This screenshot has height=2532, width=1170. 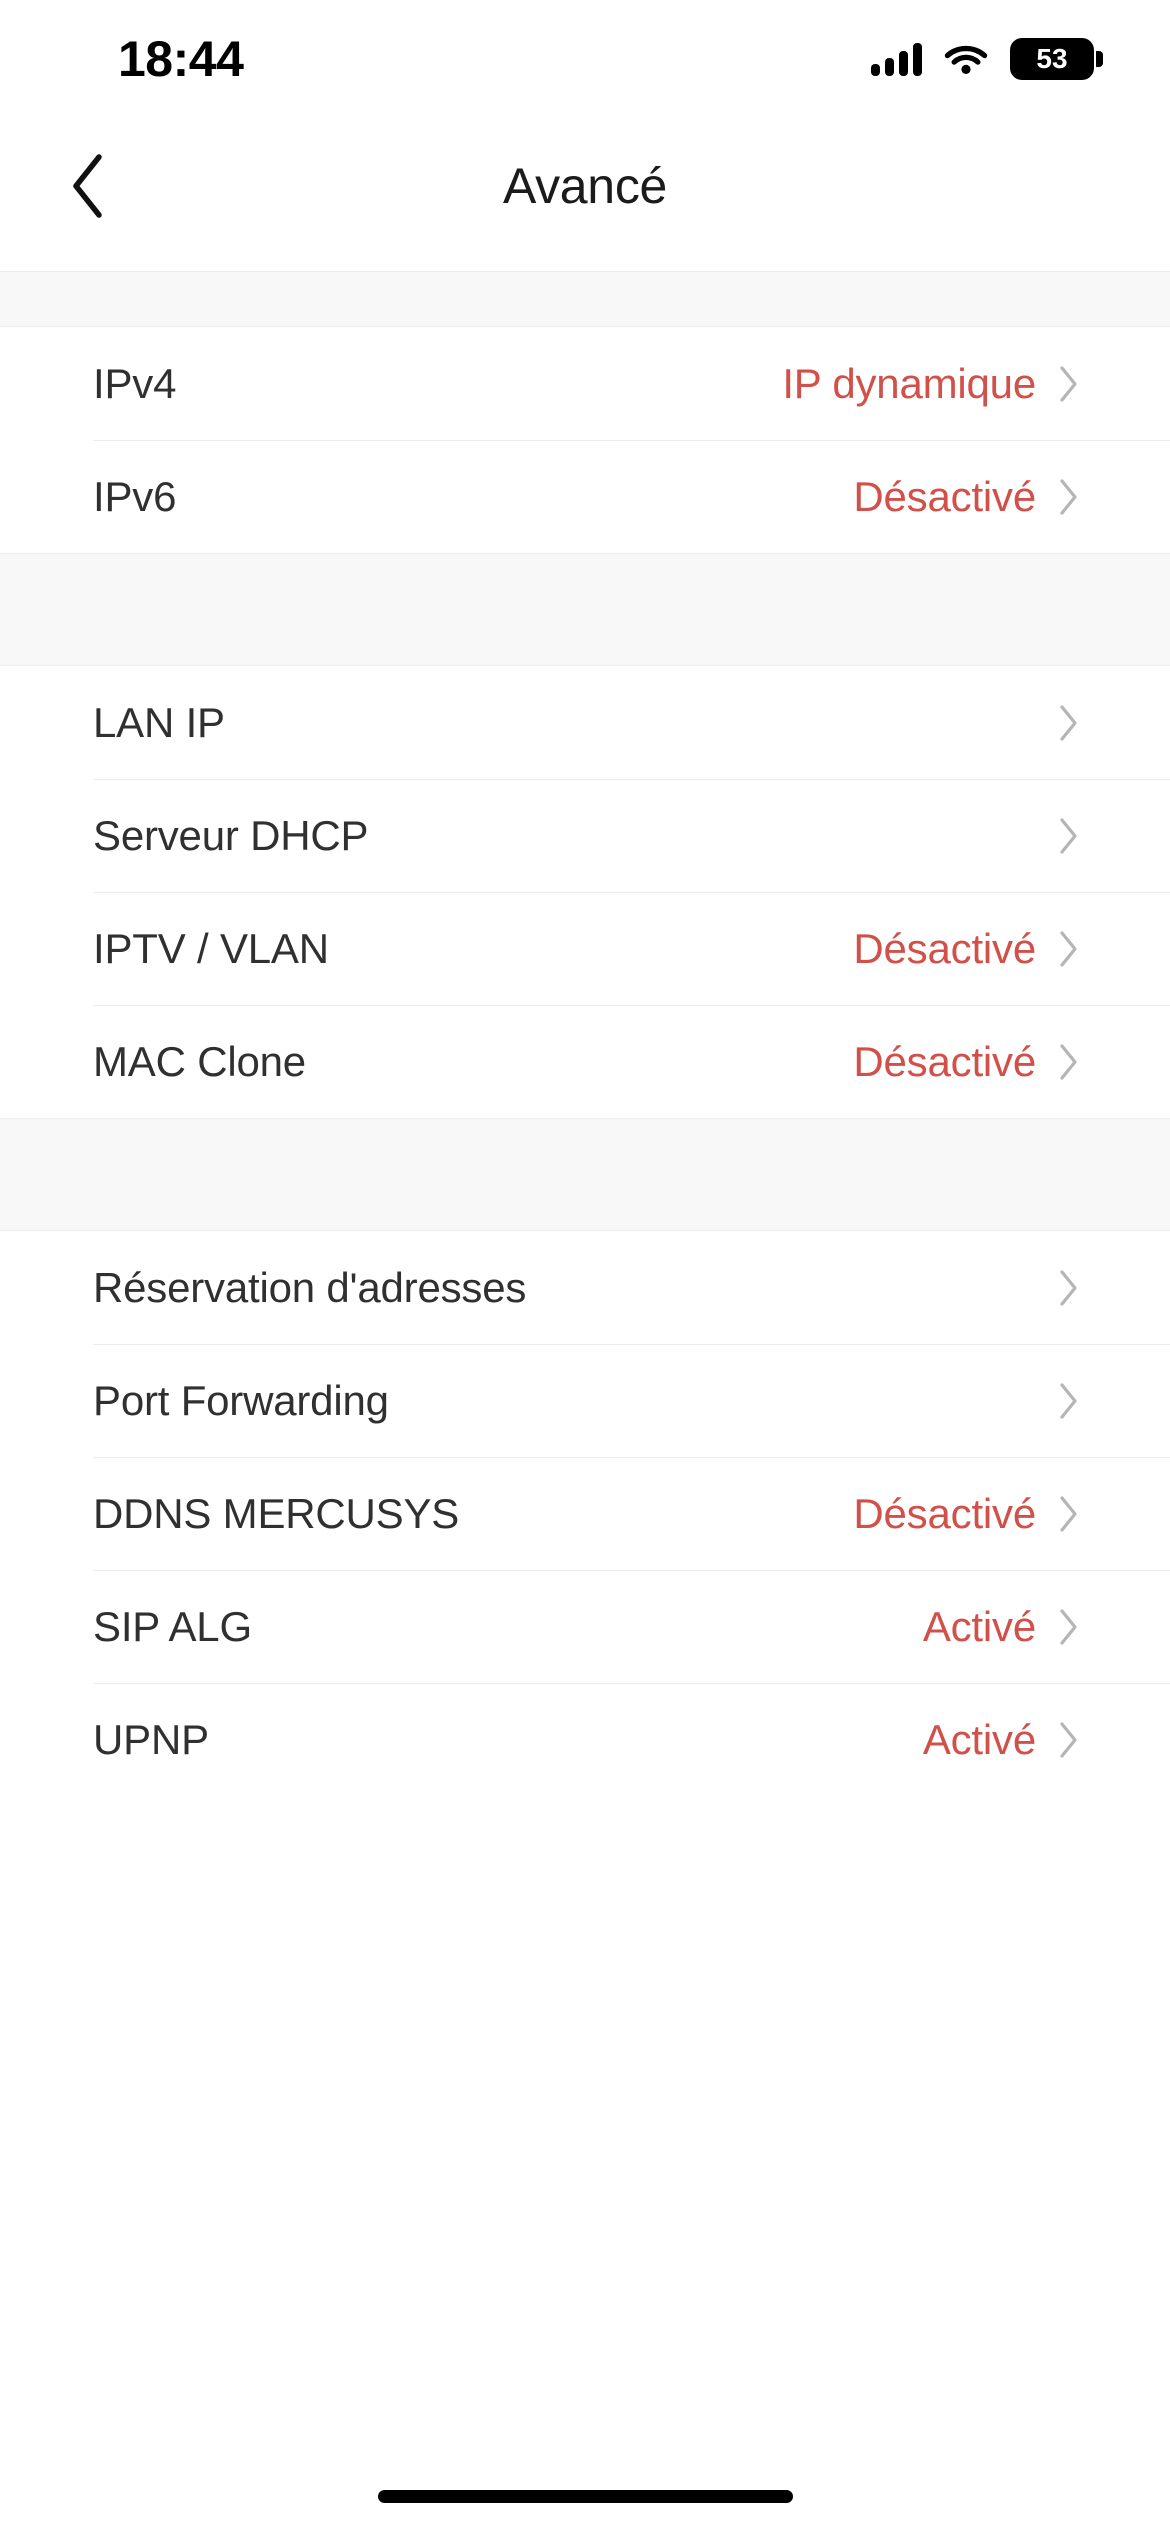 What do you see at coordinates (241, 1400) in the screenshot?
I see `row-label: Port Forwarding` at bounding box center [241, 1400].